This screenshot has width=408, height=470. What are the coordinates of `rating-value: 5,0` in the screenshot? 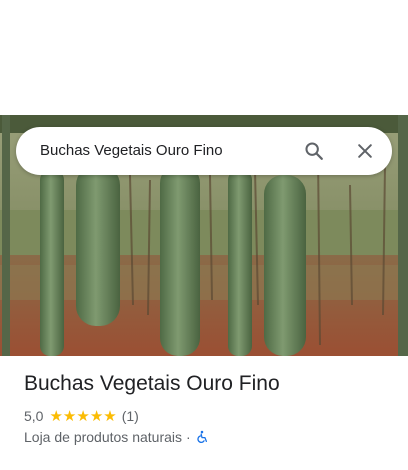 It's located at (34, 416).